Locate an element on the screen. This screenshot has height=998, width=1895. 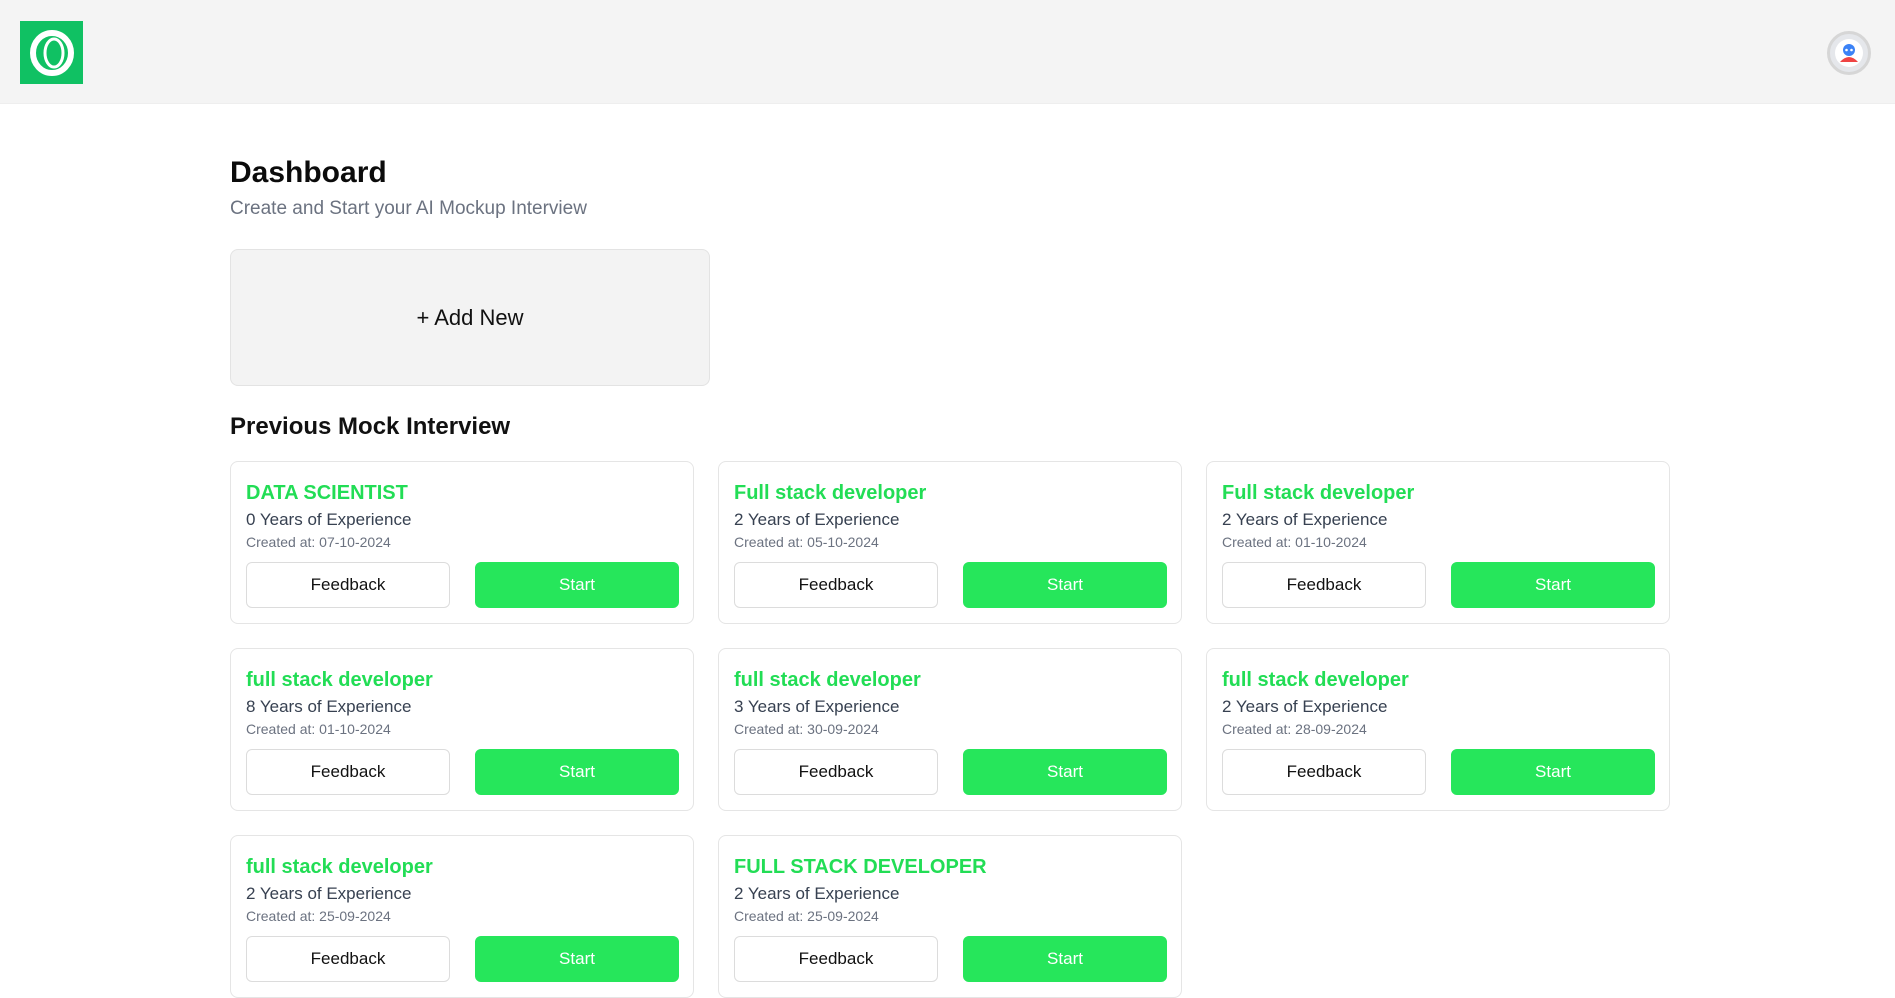
add-new-button: + Add New is located at coordinates (470, 317).